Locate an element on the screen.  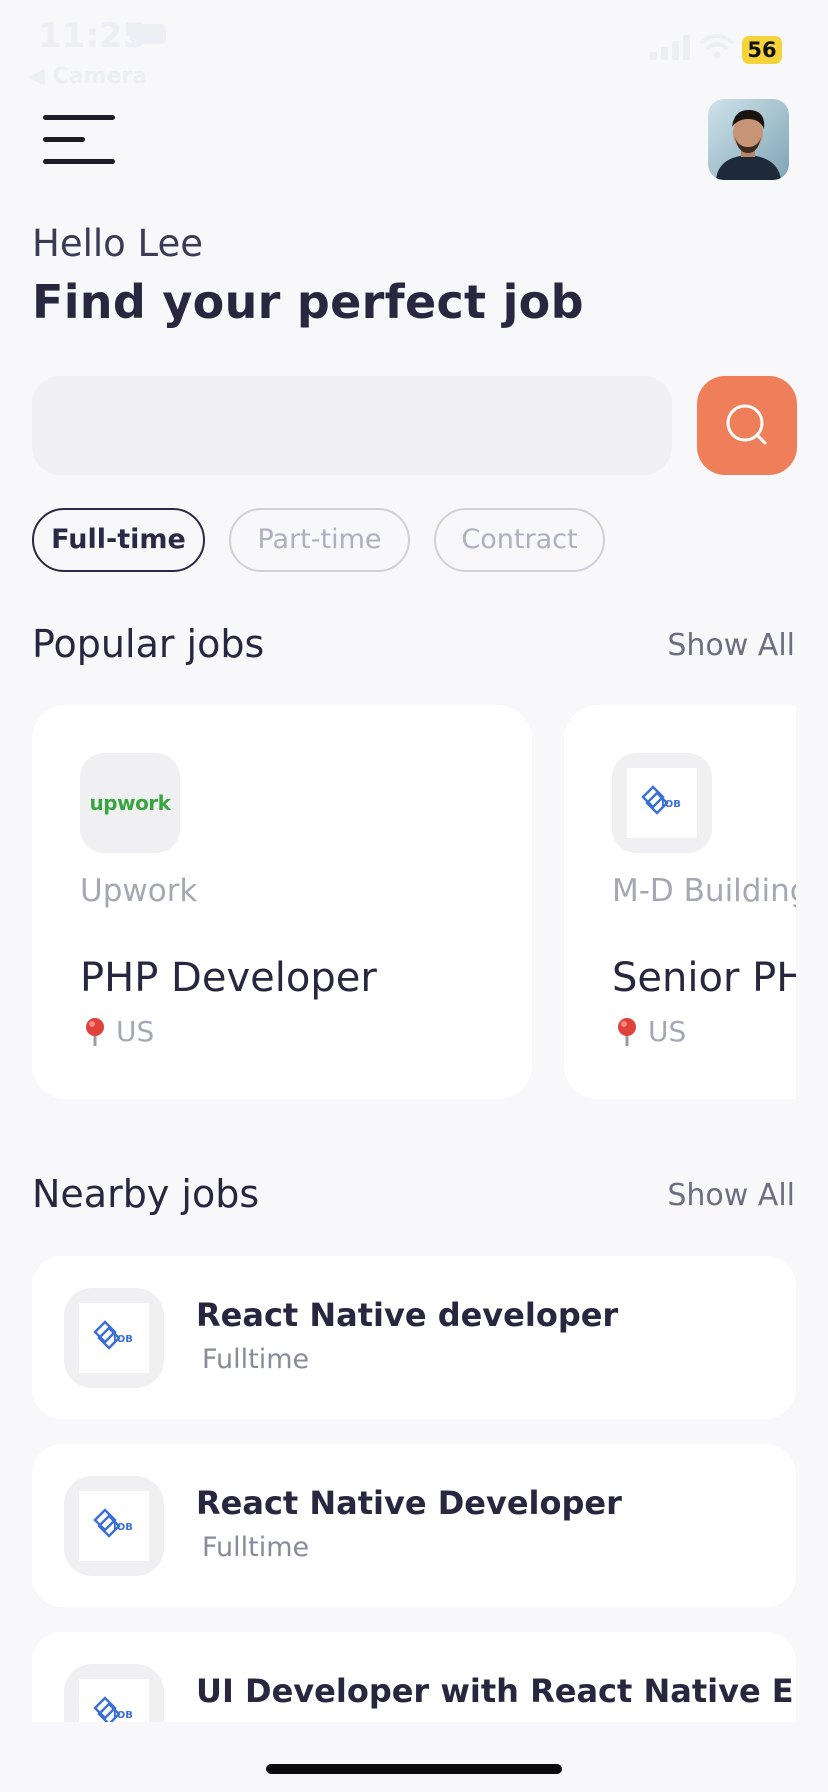
avatar-image is located at coordinates (748, 139).